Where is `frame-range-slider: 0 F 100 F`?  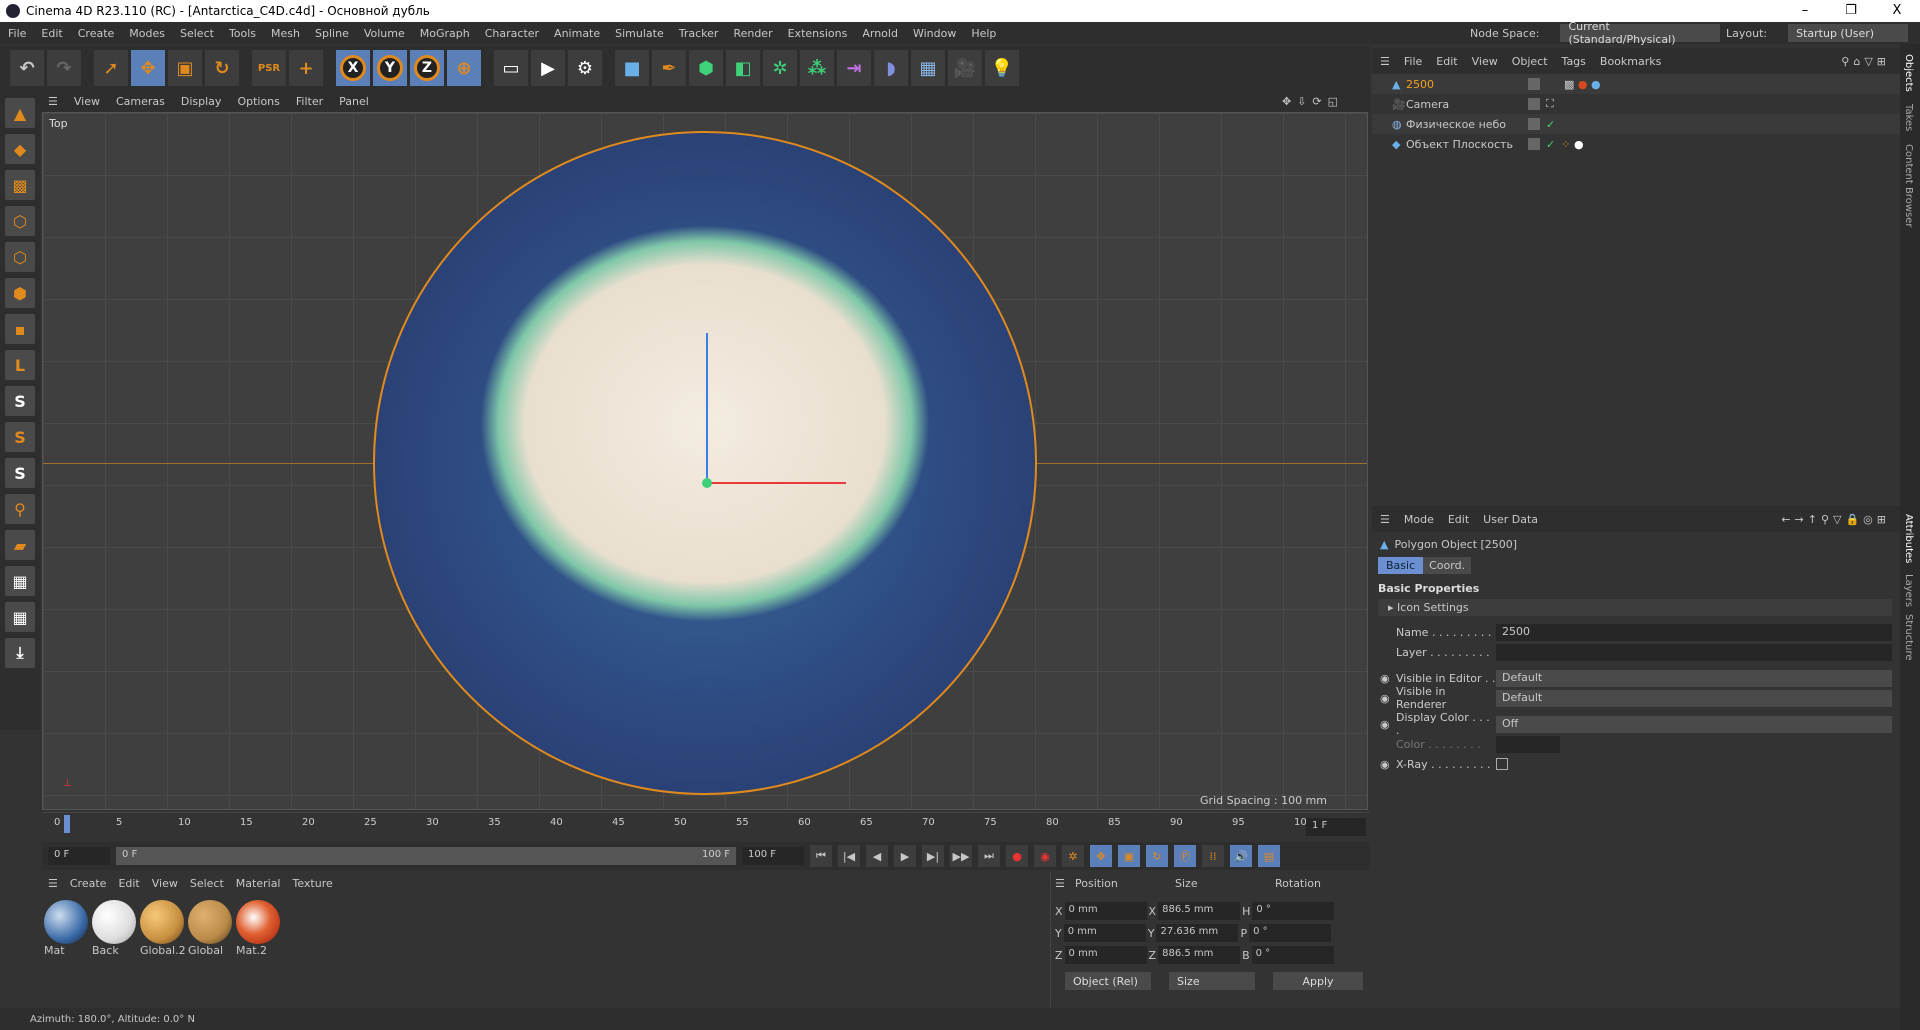 frame-range-slider: 0 F 100 F is located at coordinates (426, 856).